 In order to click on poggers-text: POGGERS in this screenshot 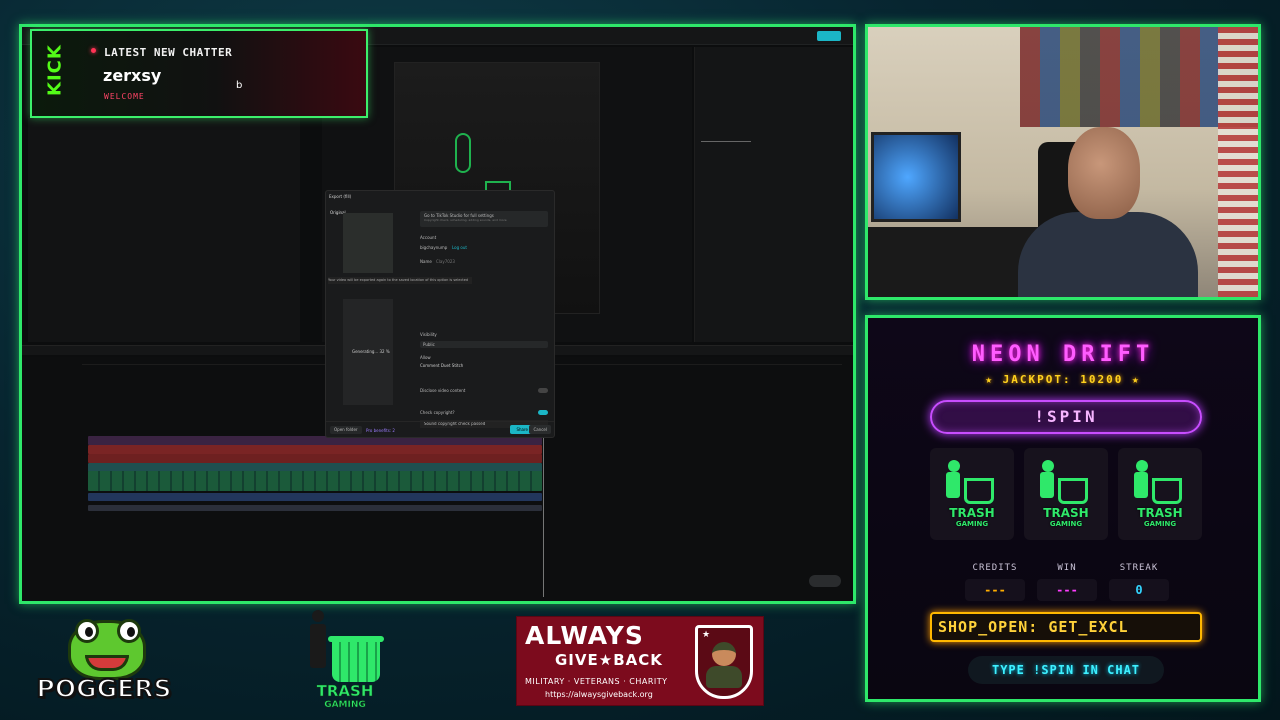, I will do `click(104, 688)`.